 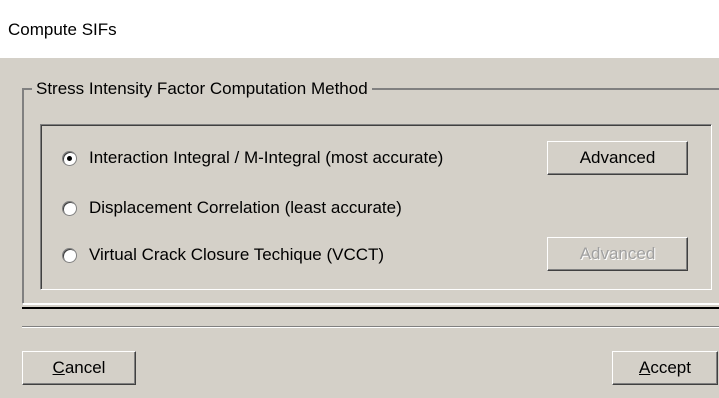 What do you see at coordinates (670, 367) in the screenshot?
I see `accept-label-rest: ccept` at bounding box center [670, 367].